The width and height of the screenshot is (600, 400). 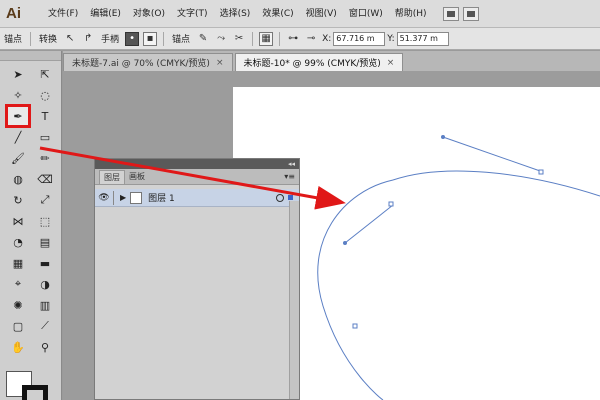 What do you see at coordinates (181, 40) in the screenshot?
I see `anchor-label-2: 锚点` at bounding box center [181, 40].